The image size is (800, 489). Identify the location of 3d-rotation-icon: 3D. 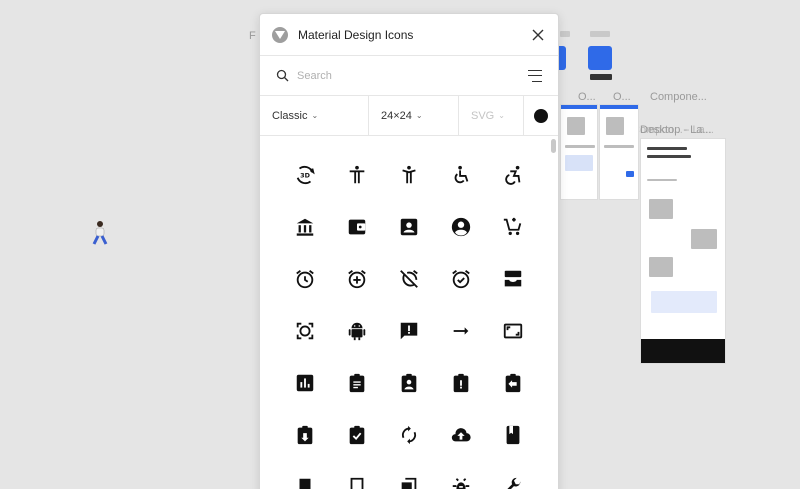
(305, 175).